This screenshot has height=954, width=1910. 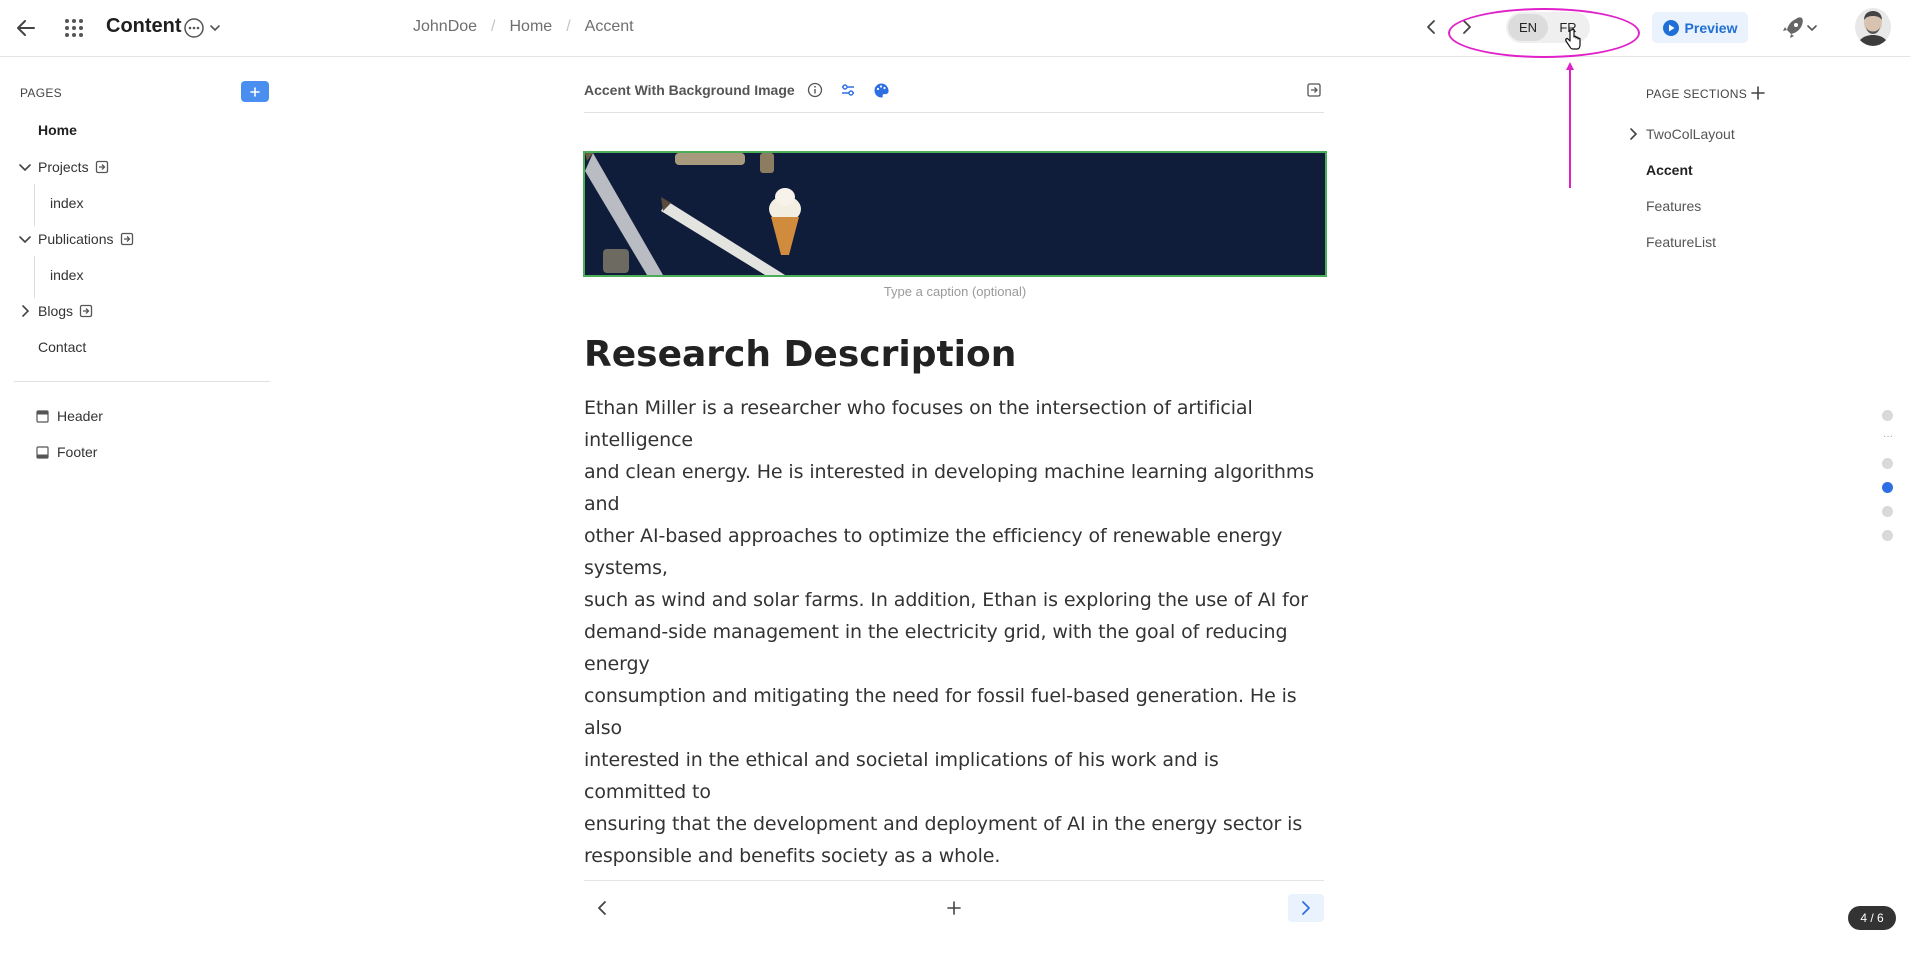 I want to click on previous-section-button, so click(x=602, y=908).